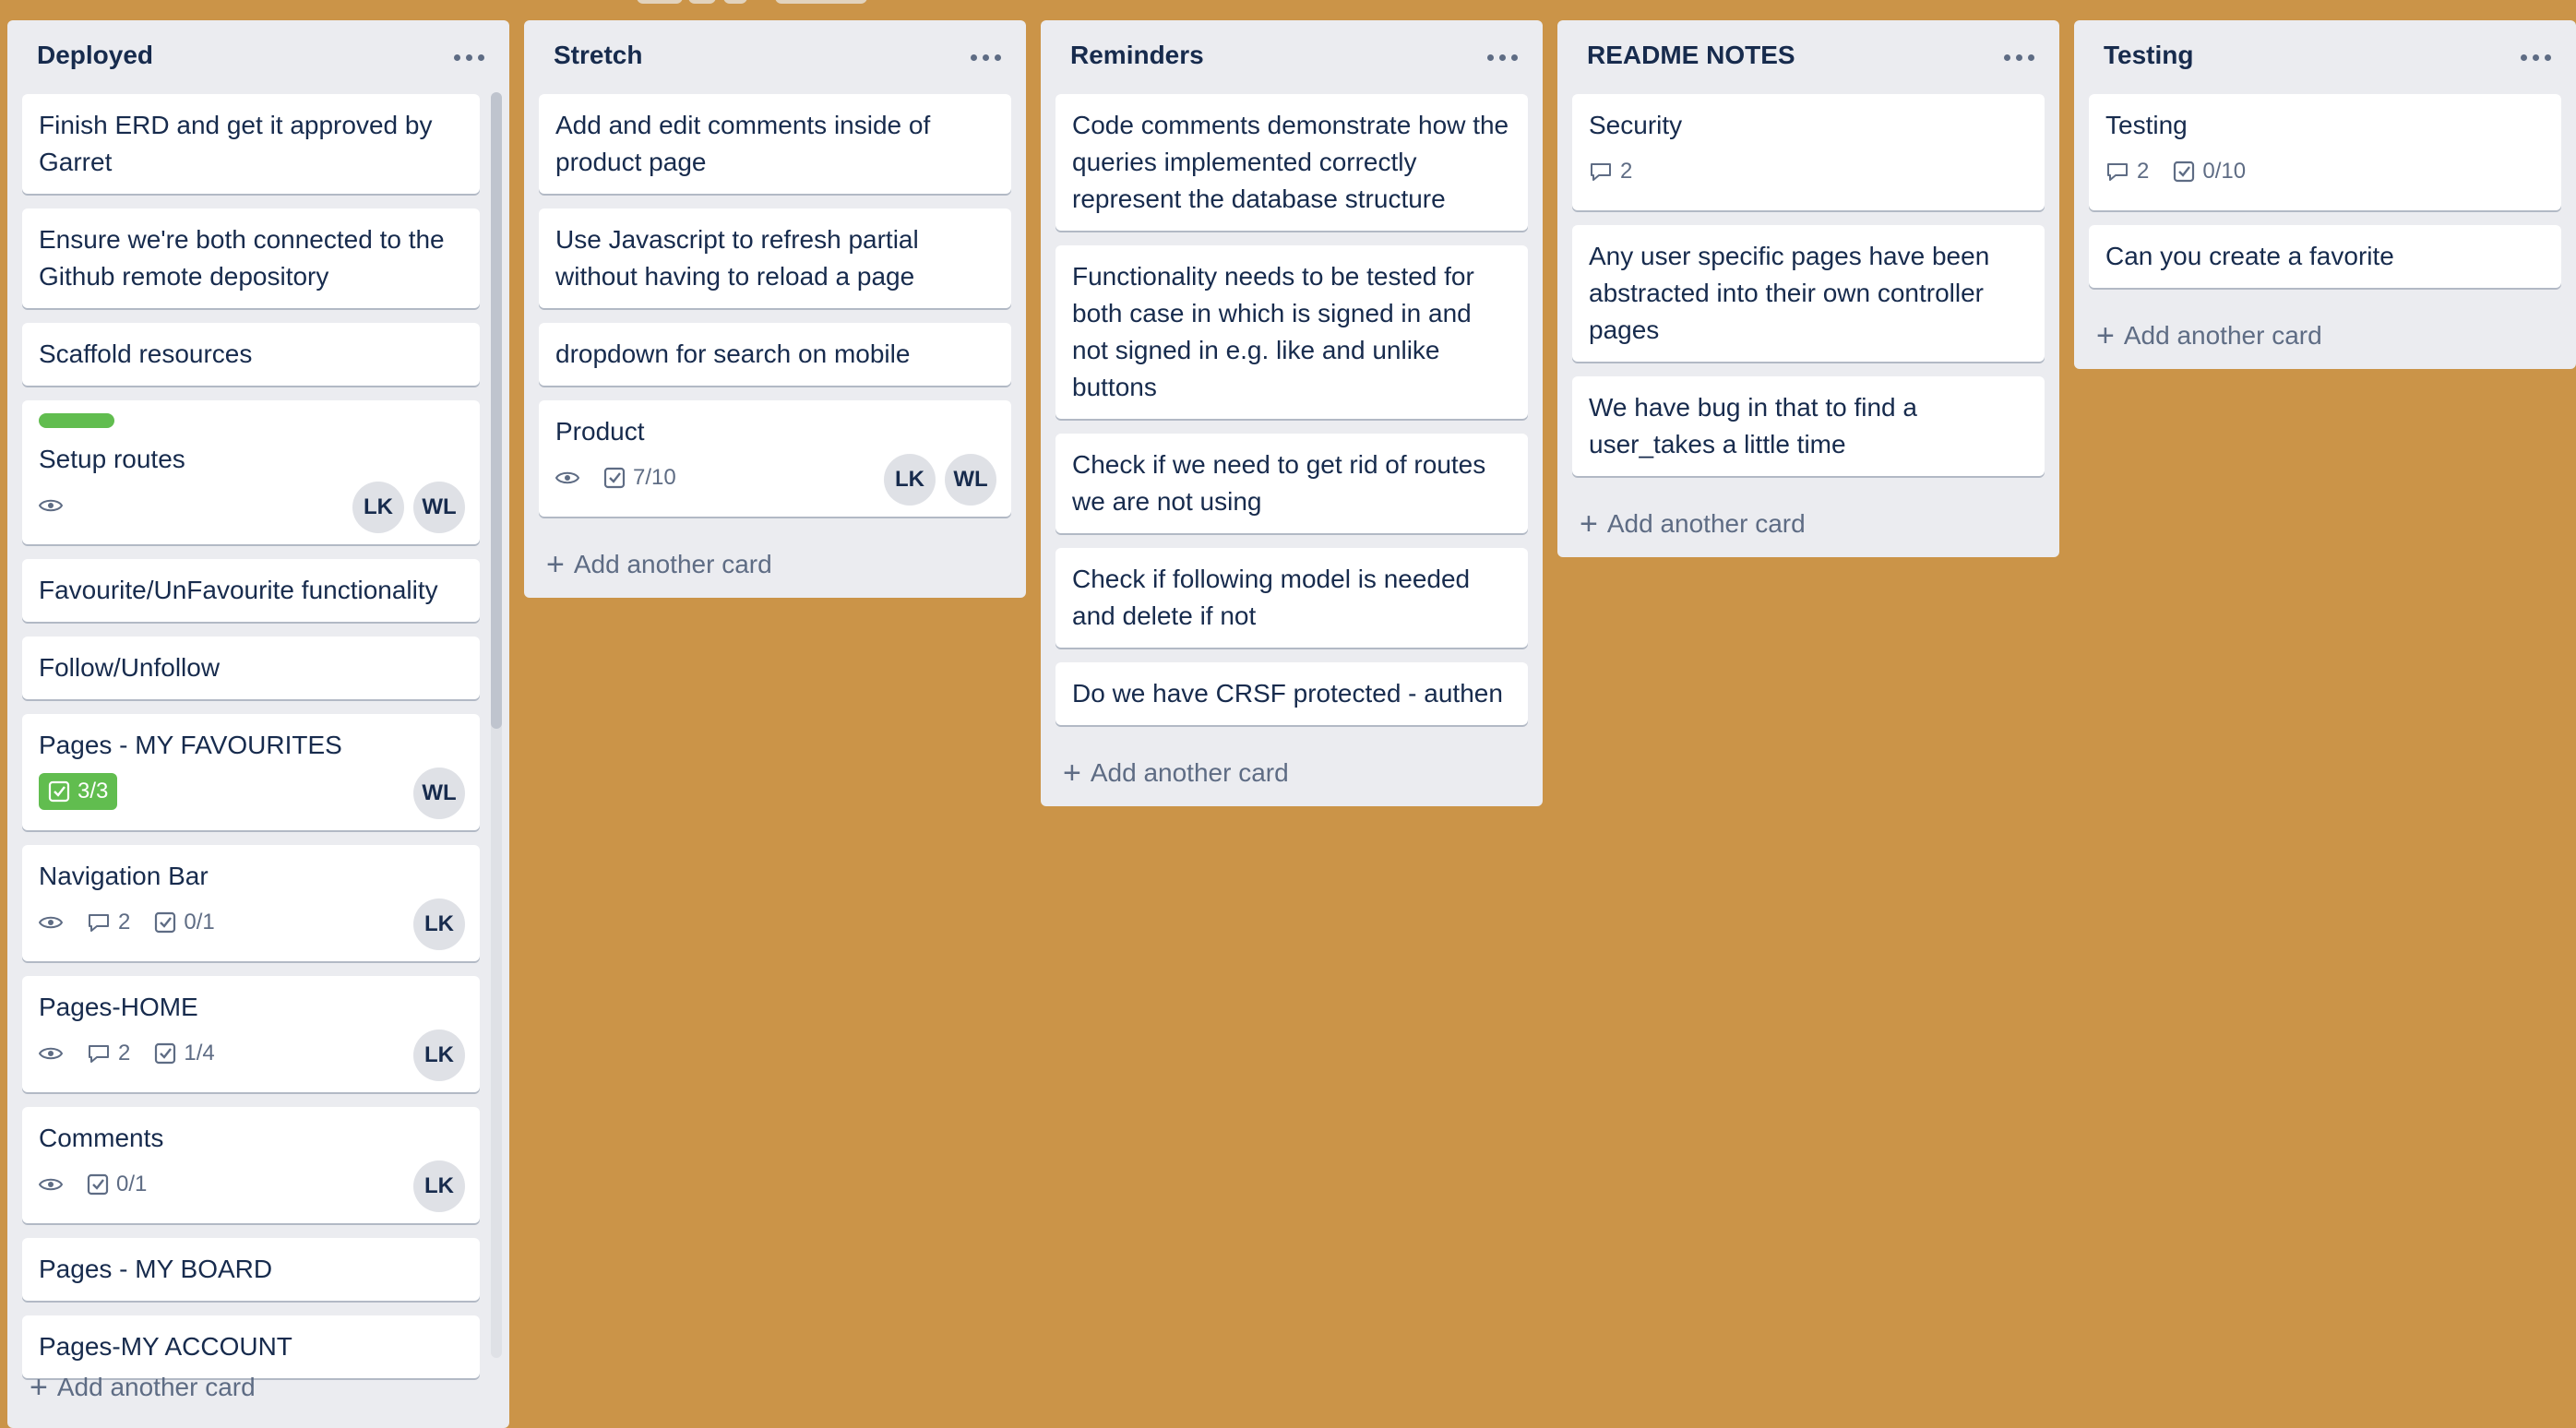 The width and height of the screenshot is (2576, 1428). Describe the element at coordinates (190, 745) in the screenshot. I see `card-title: Pages - MY FAVOURITES` at that location.